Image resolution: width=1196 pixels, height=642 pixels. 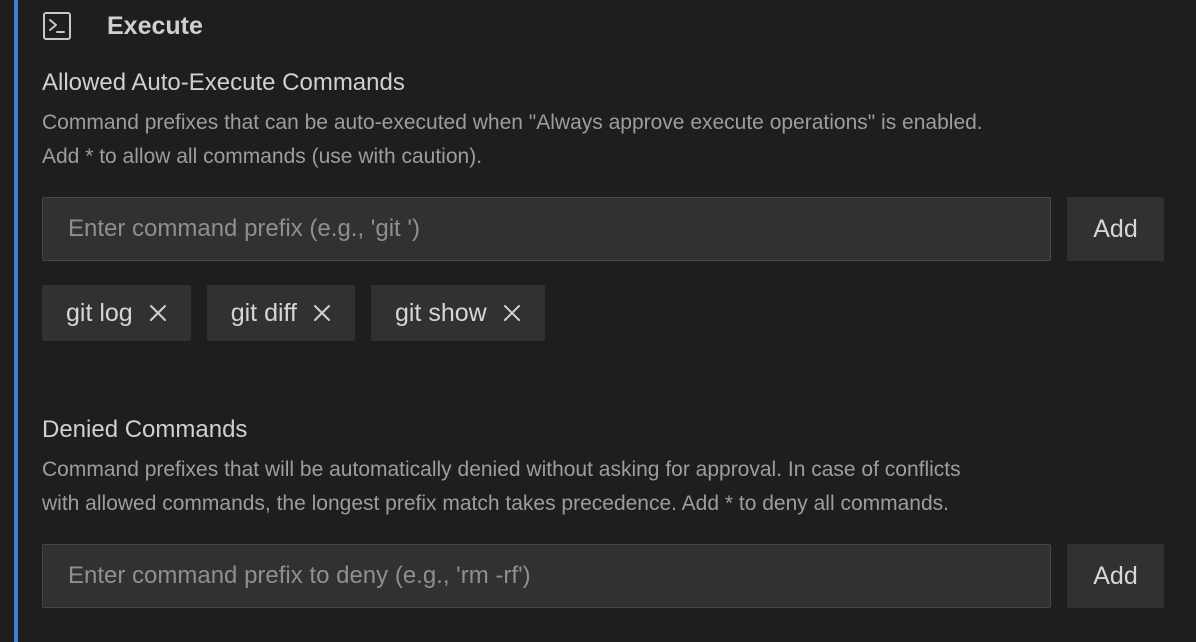 What do you see at coordinates (440, 312) in the screenshot?
I see `chip-label: git show` at bounding box center [440, 312].